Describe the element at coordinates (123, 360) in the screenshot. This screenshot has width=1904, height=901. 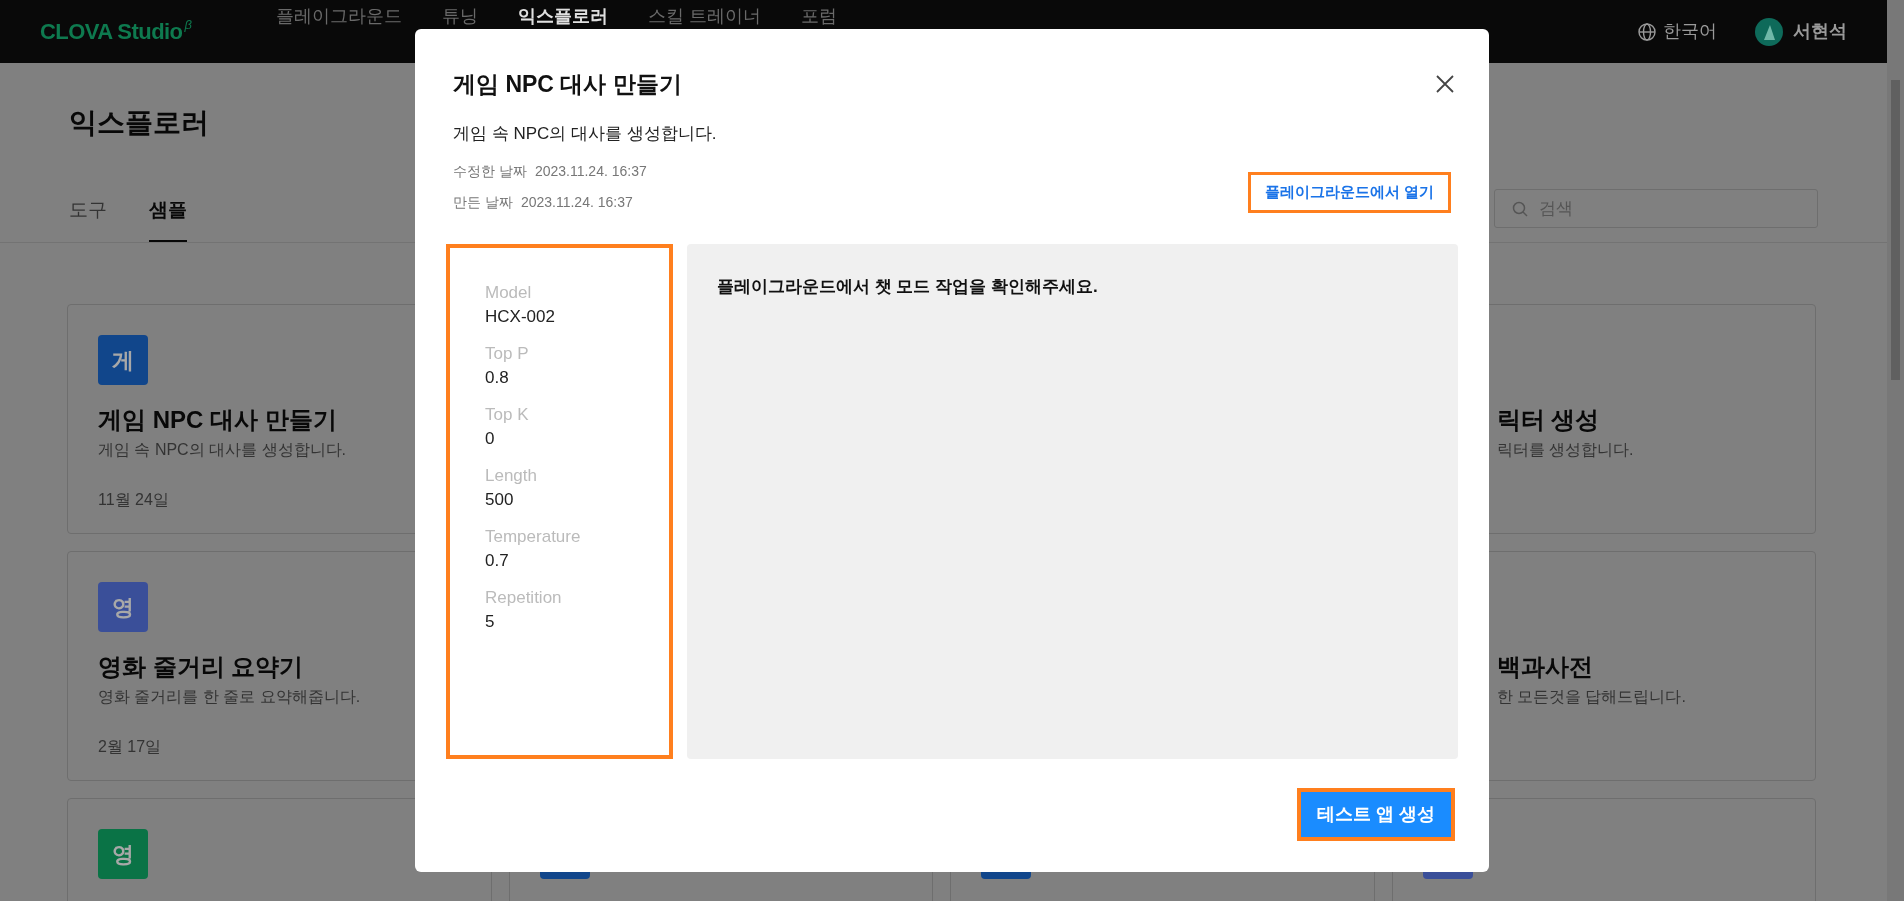
I see `card-icon: 게` at that location.